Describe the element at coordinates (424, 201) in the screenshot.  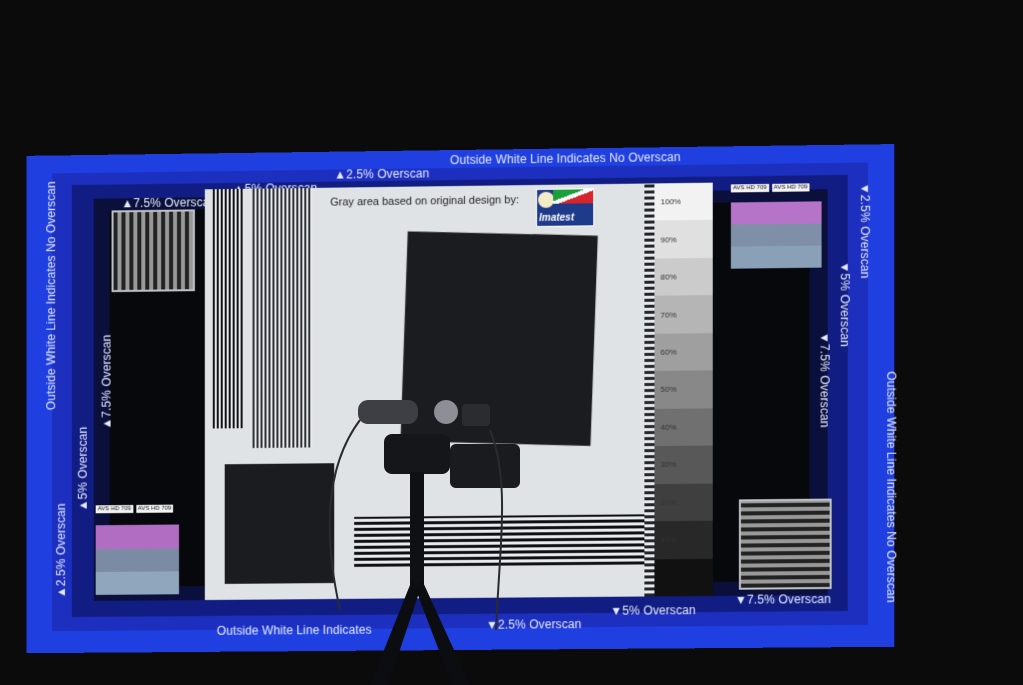
I see `gray-area-title: Gray area based on original design by:` at that location.